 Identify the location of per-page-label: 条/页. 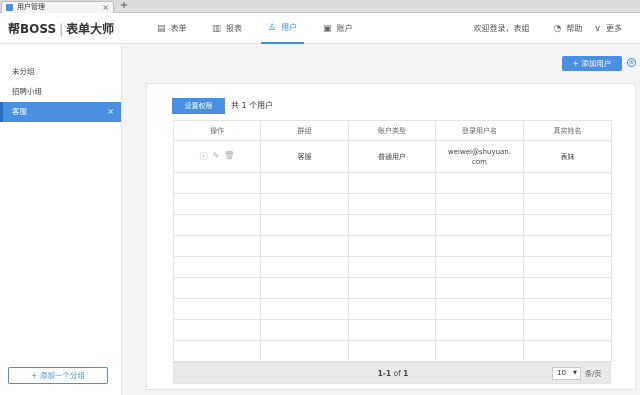
(593, 374).